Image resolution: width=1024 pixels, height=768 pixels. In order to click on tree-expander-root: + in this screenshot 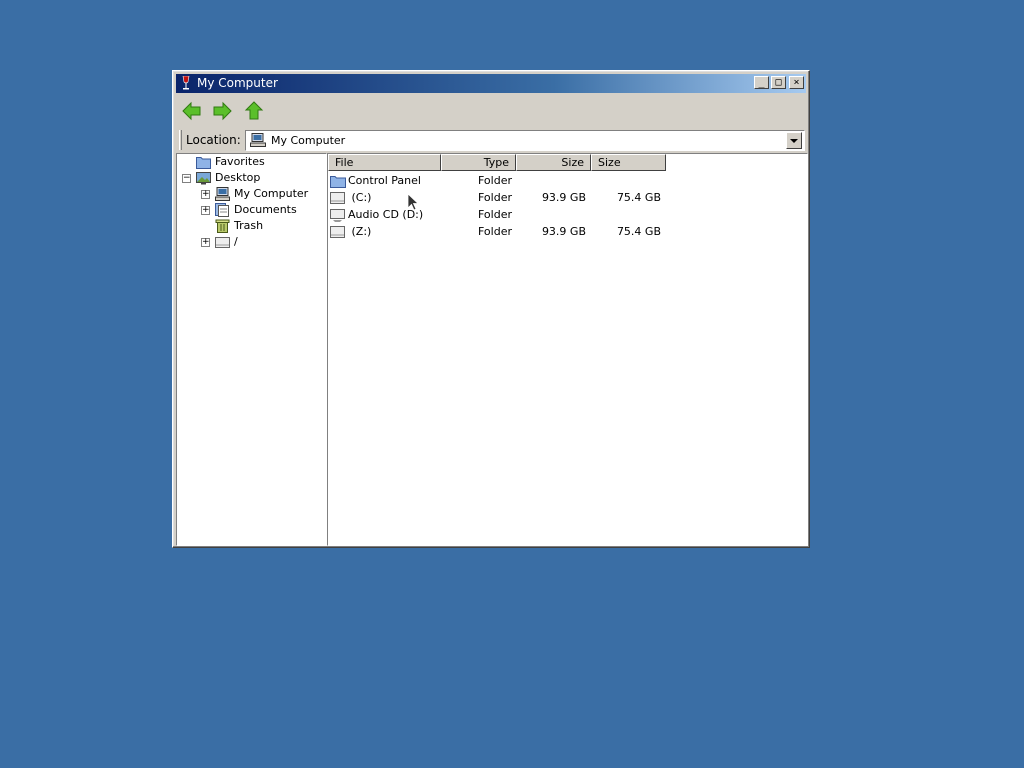, I will do `click(205, 242)`.